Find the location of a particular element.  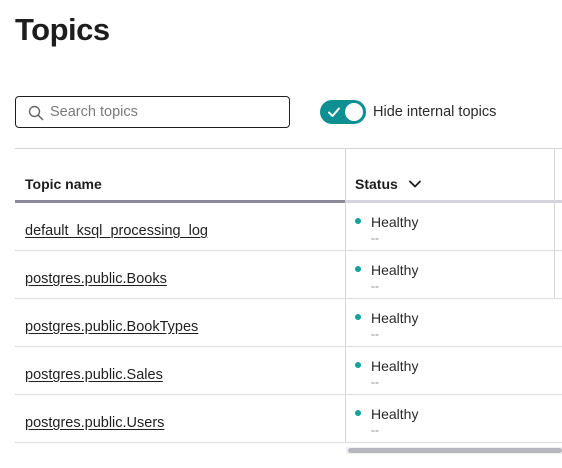

search-icon is located at coordinates (36, 113).